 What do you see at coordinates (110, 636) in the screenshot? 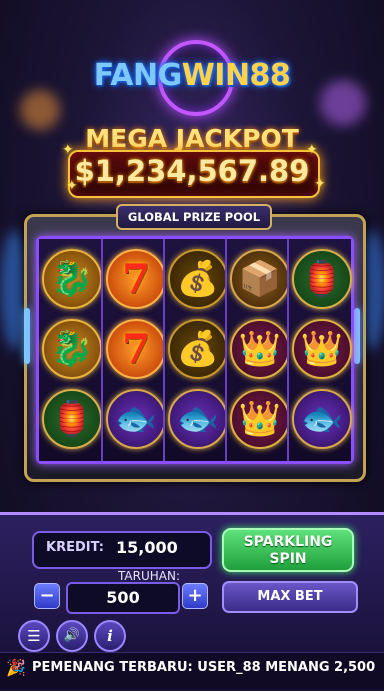
I see `info-icon: i` at bounding box center [110, 636].